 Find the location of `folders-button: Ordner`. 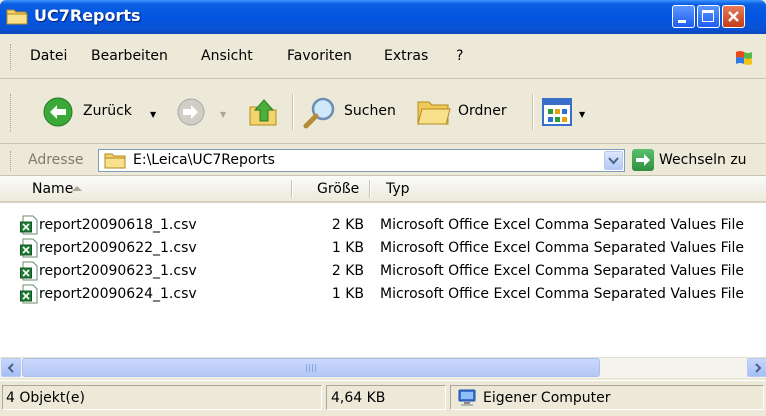

folders-button: Ordner is located at coordinates (470, 112).